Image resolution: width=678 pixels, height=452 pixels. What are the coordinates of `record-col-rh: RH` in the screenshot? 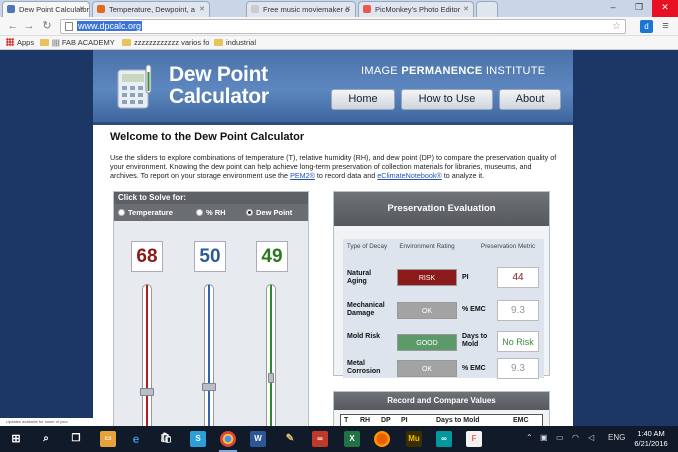 It's located at (365, 420).